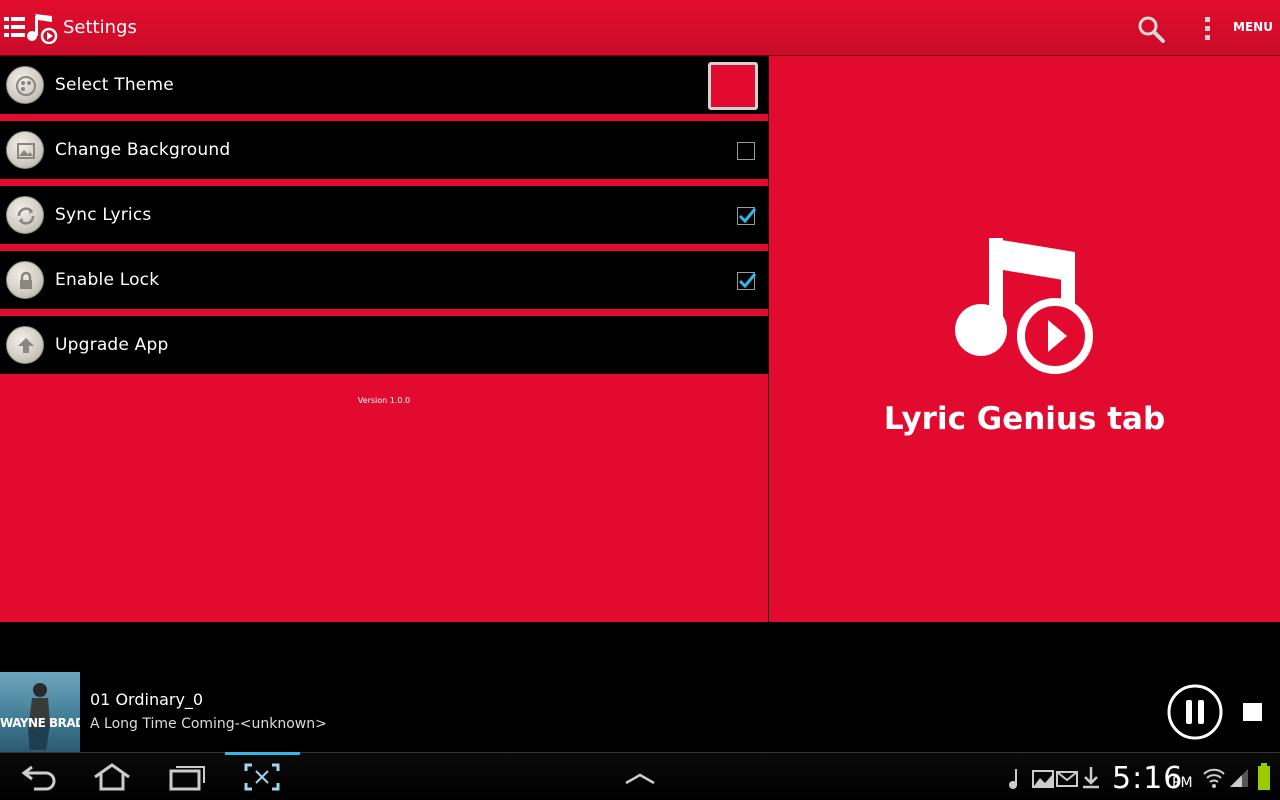 This screenshot has height=800, width=1280. Describe the element at coordinates (25, 150) in the screenshot. I see `background-icon` at that location.